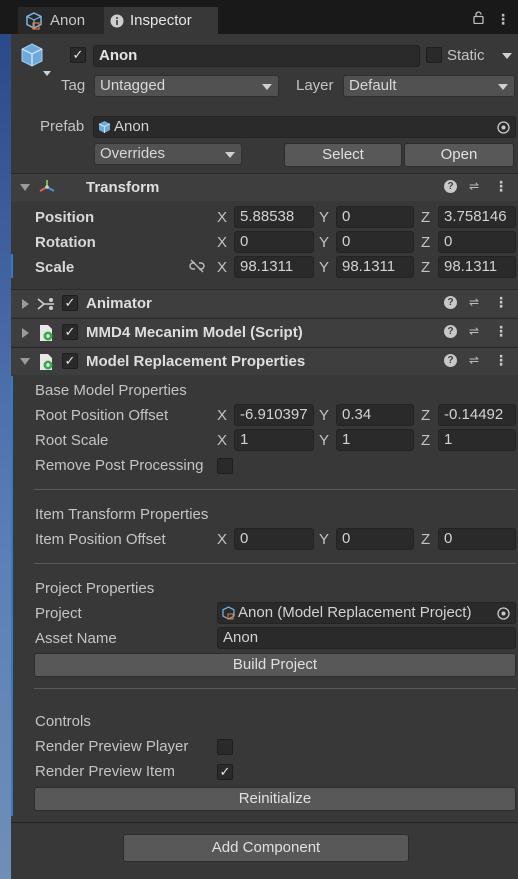 Image resolution: width=518 pixels, height=879 pixels. I want to click on replacement-enabled-checkbox: ✓, so click(70, 361).